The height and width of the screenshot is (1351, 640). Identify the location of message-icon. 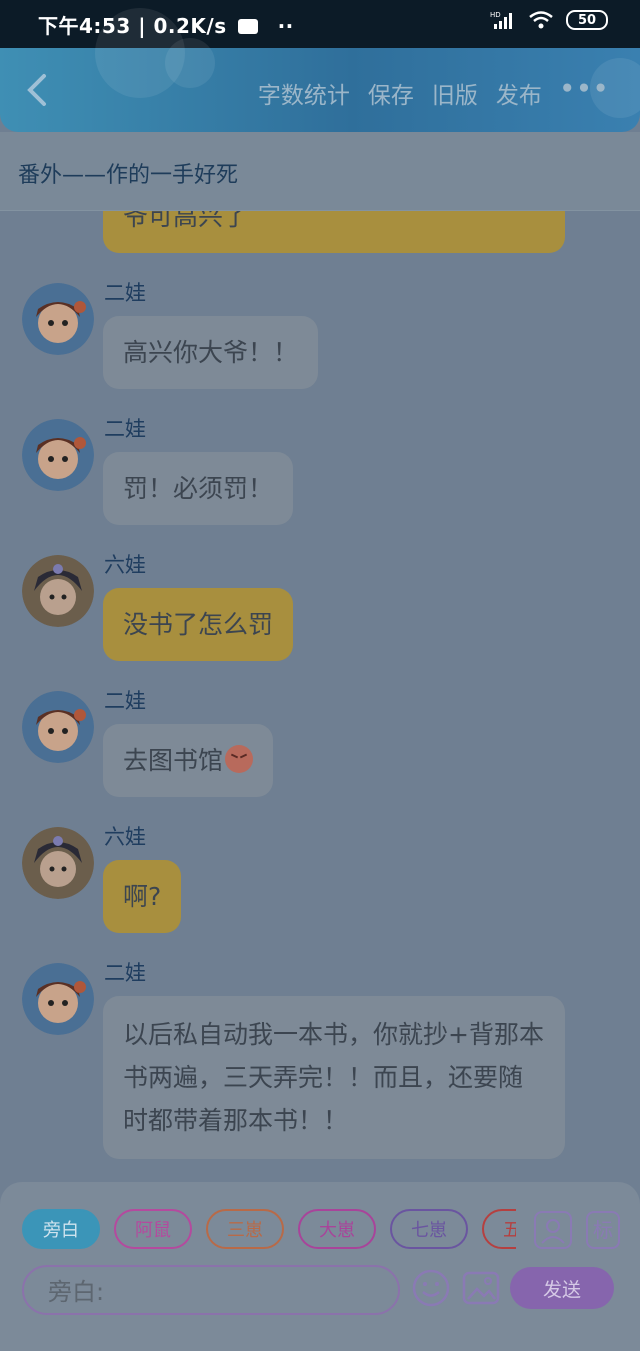
(248, 26).